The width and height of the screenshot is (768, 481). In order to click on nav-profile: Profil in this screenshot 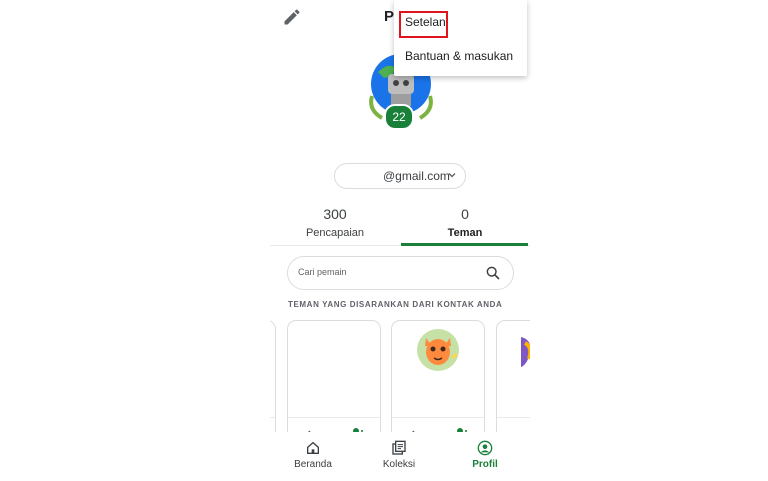, I will do `click(485, 455)`.